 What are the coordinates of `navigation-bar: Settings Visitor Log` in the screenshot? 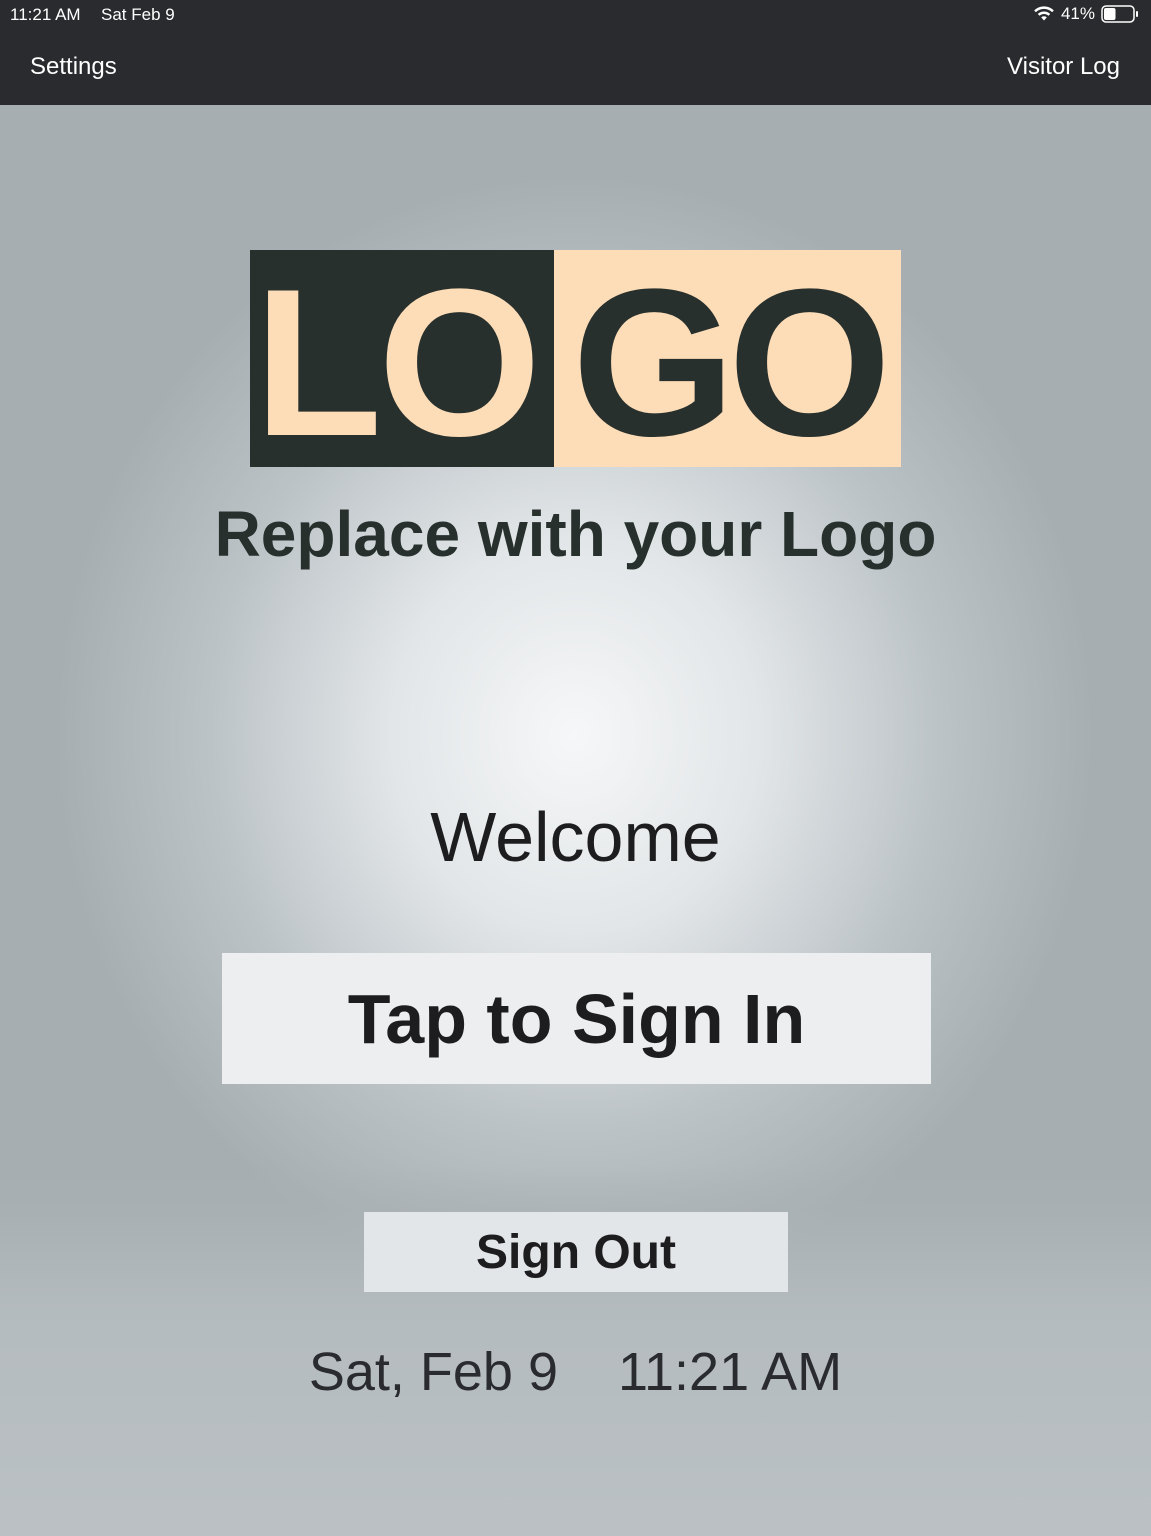 It's located at (575, 67).